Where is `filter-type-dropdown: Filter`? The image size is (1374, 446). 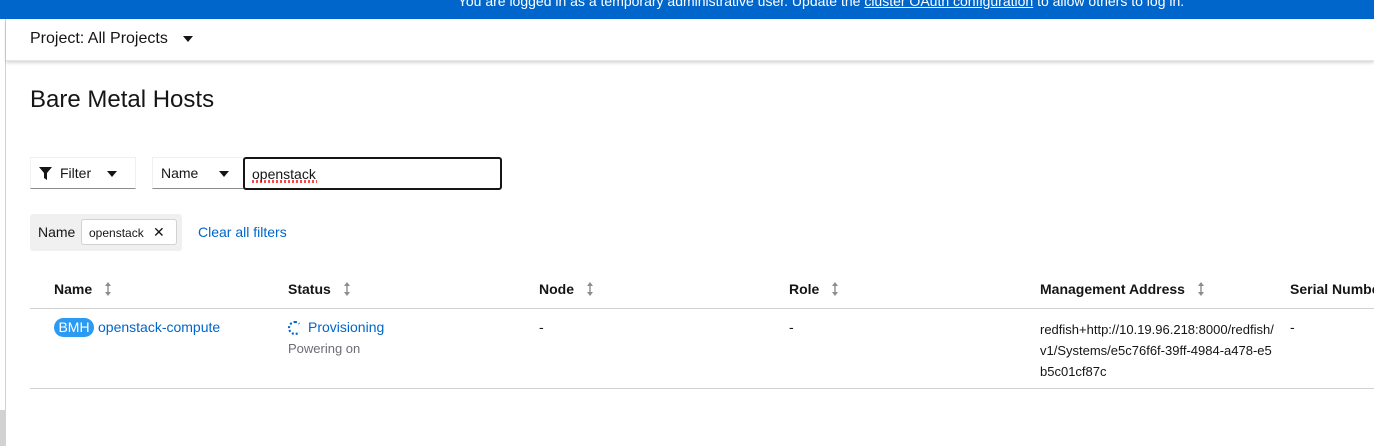 filter-type-dropdown: Filter is located at coordinates (83, 173).